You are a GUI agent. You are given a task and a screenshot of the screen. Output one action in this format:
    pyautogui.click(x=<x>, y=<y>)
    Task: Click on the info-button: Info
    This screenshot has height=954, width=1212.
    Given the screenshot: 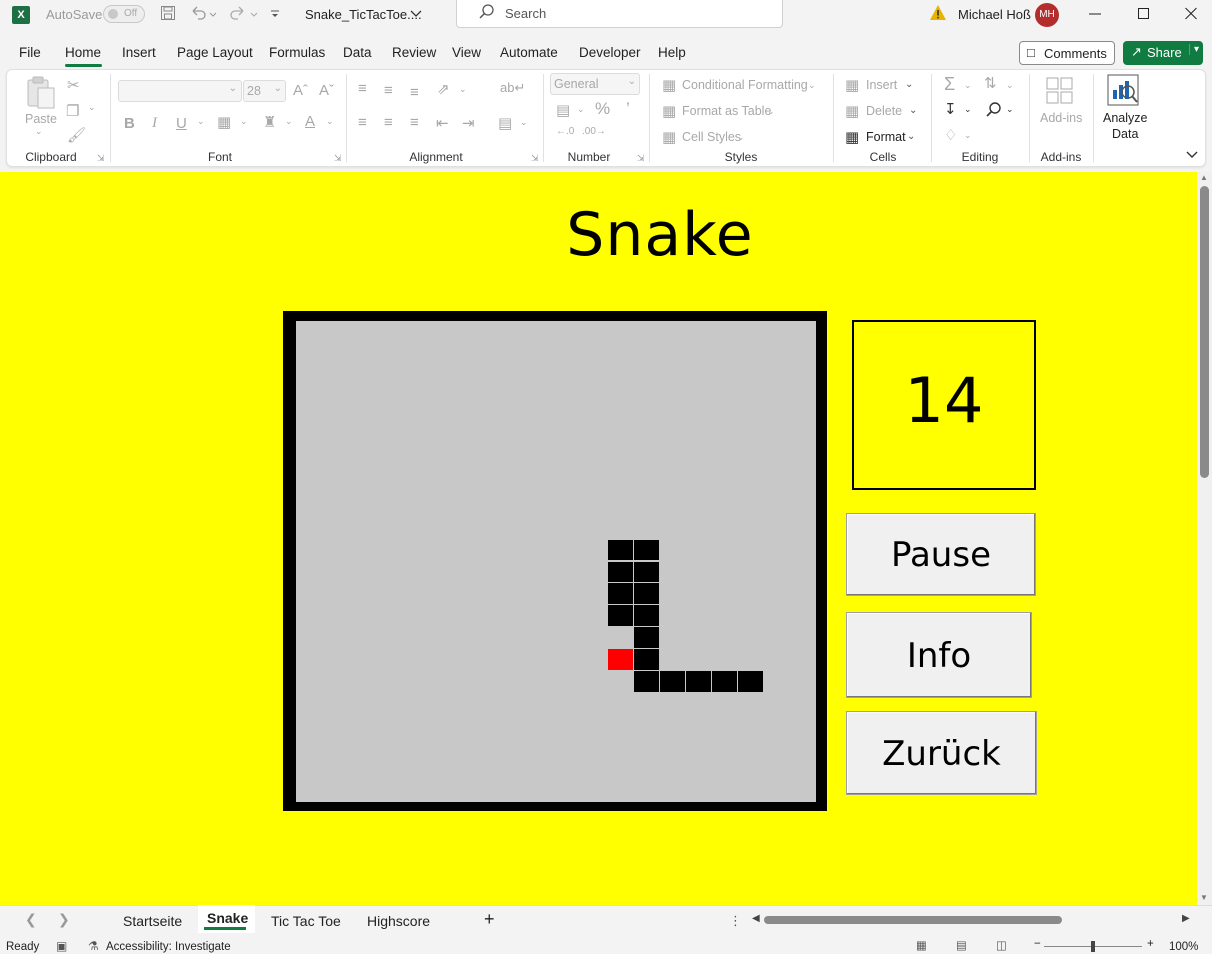 What is the action you would take?
    pyautogui.click(x=939, y=655)
    